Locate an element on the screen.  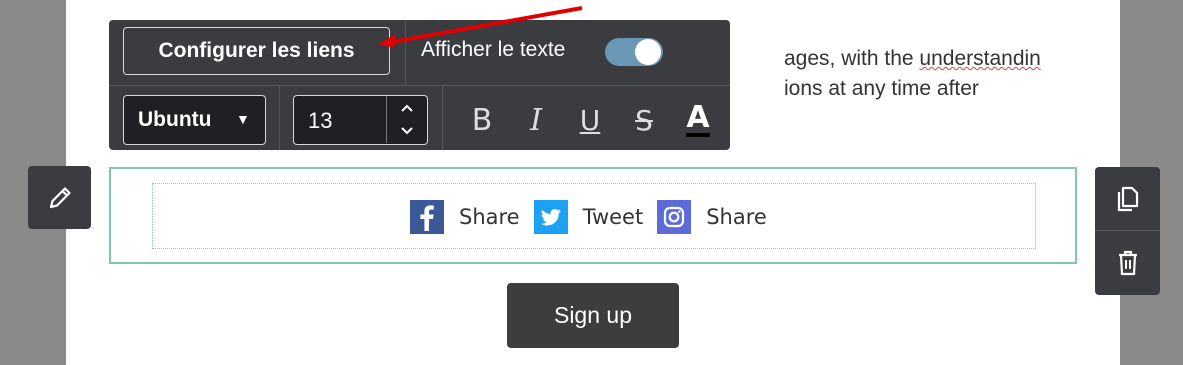
italic-icon: I is located at coordinates (536, 120).